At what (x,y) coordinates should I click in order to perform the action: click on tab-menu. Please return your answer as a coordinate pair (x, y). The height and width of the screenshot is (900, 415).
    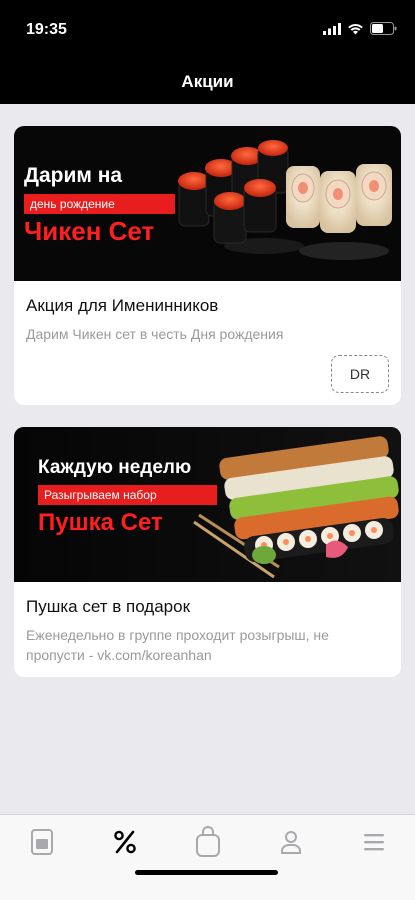
    Looking at the image, I should click on (42, 842).